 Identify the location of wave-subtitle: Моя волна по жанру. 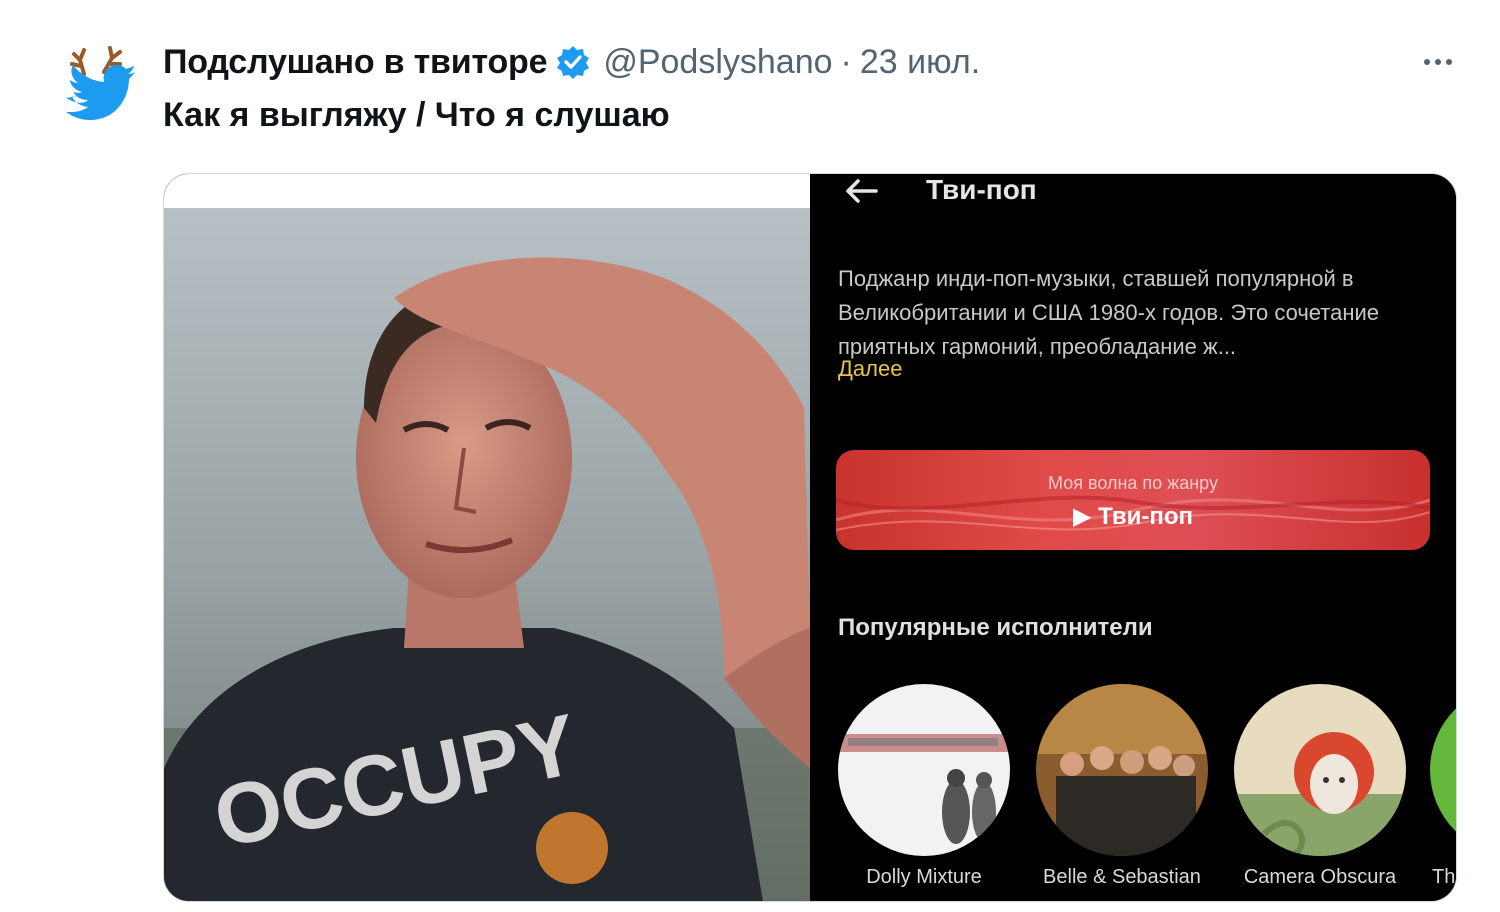
(1133, 483).